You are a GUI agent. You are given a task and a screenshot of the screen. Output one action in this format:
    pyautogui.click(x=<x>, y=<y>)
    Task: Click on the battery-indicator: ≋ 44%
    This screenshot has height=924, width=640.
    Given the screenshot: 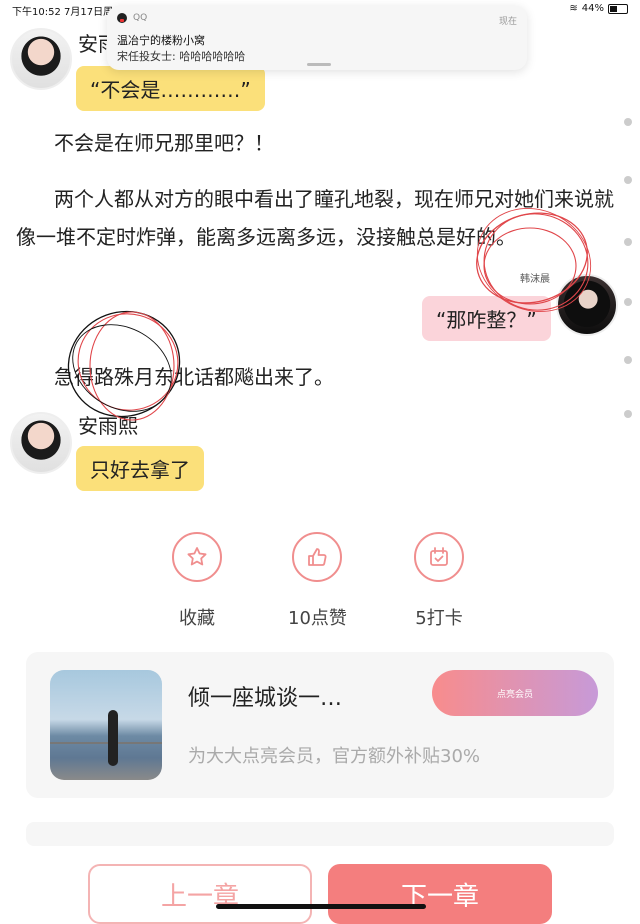 What is the action you would take?
    pyautogui.click(x=598, y=8)
    